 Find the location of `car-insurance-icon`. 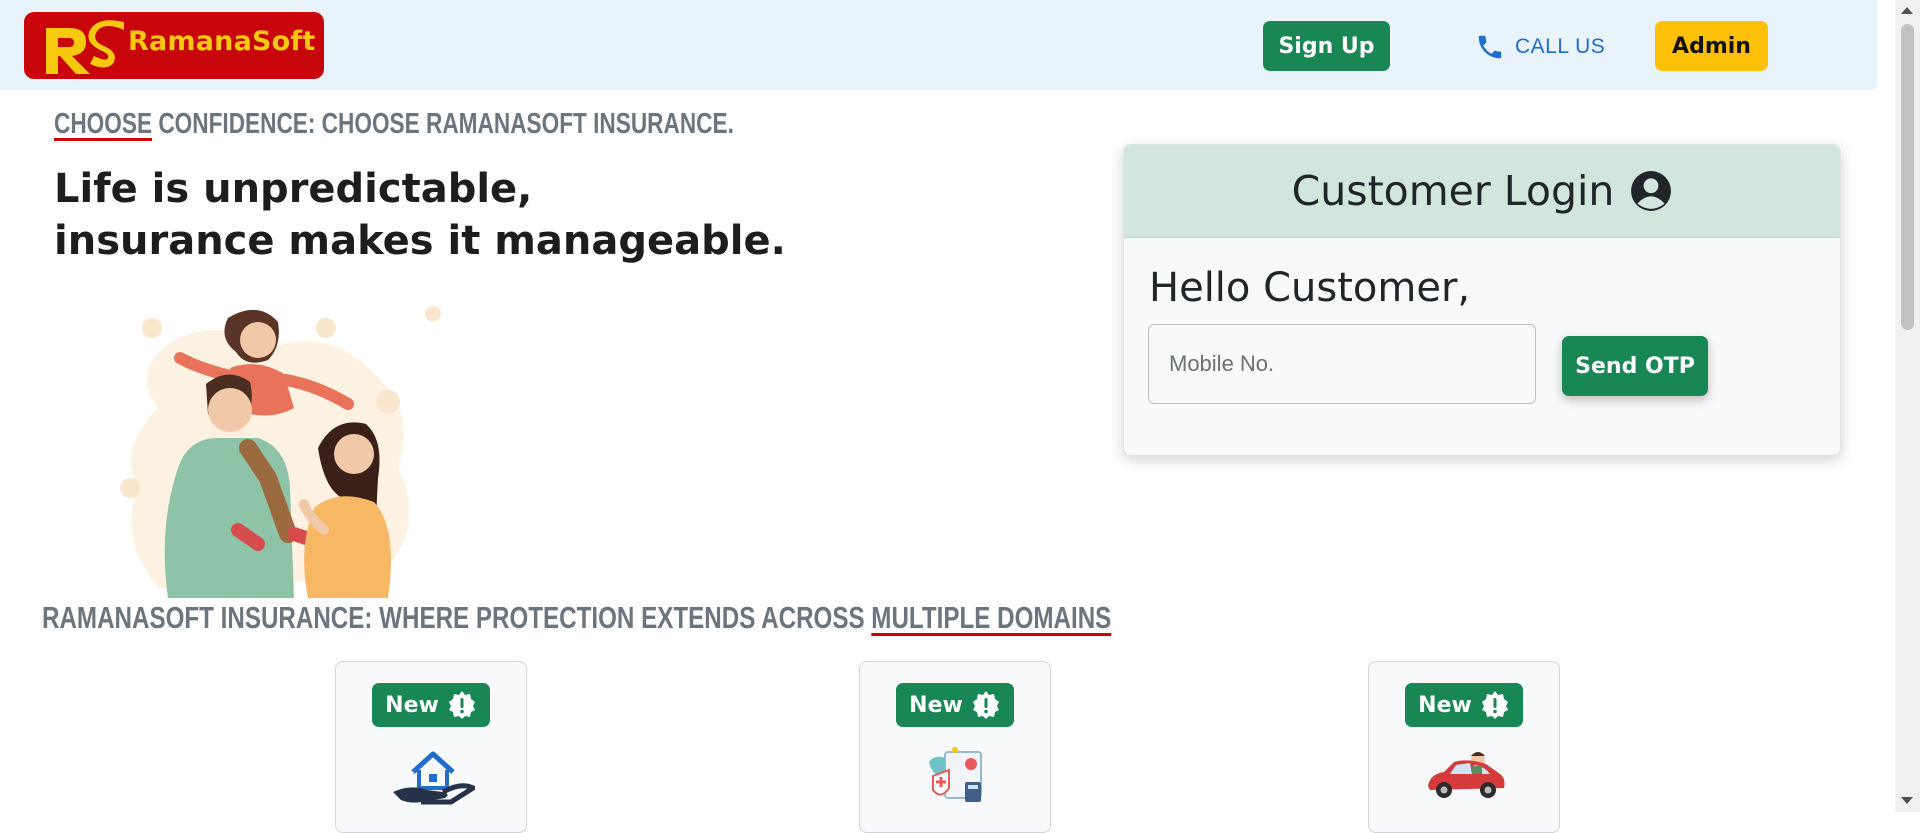

car-insurance-icon is located at coordinates (1466, 775).